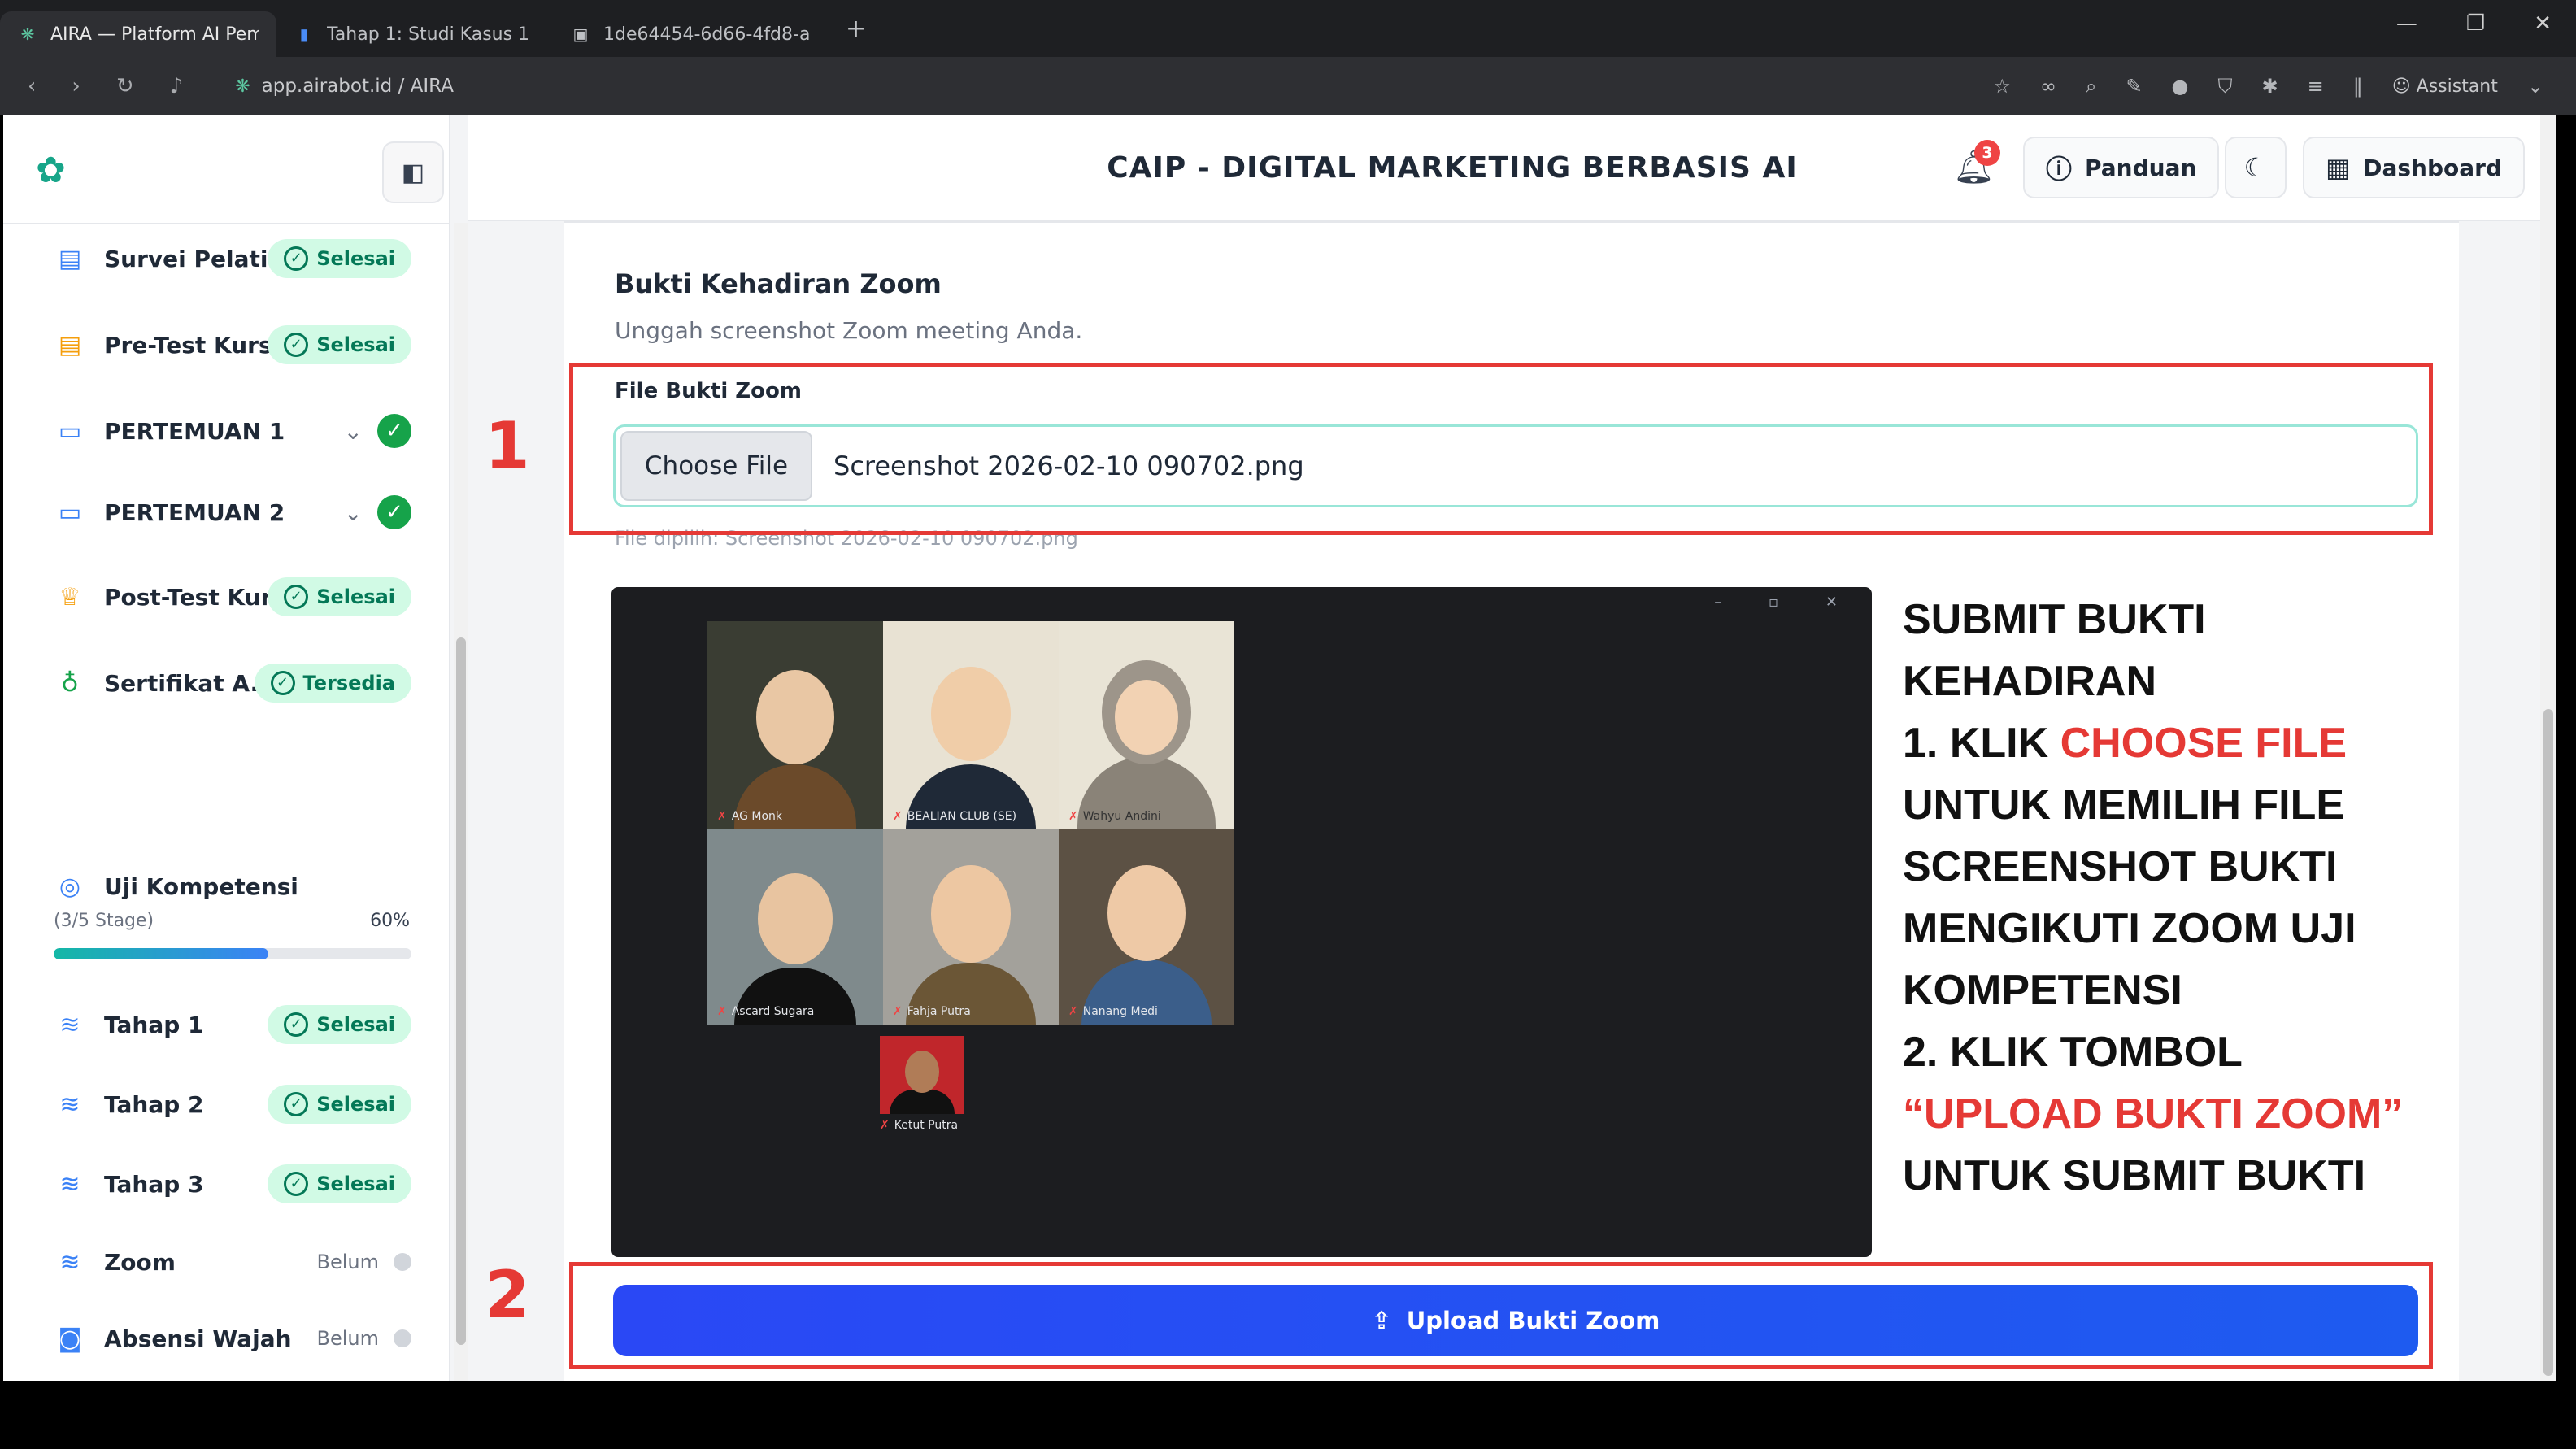 This screenshot has width=2576, height=1449. What do you see at coordinates (856, 29) in the screenshot?
I see `new-tab-icon: +` at bounding box center [856, 29].